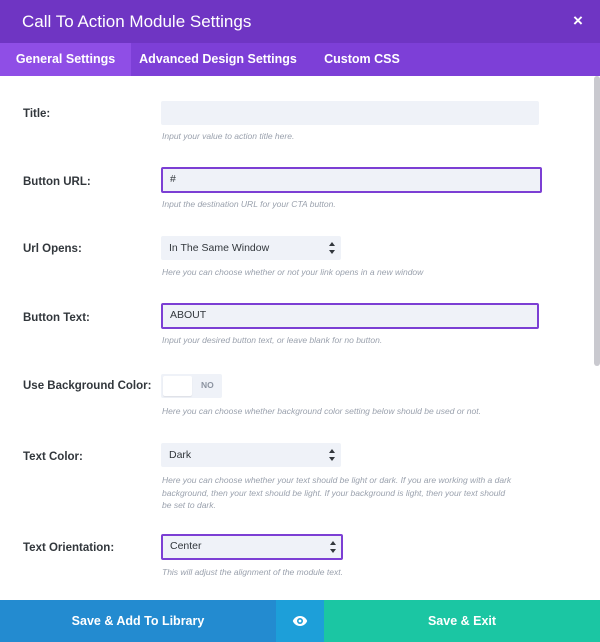 The image size is (600, 642). Describe the element at coordinates (177, 386) in the screenshot. I see `toggle-knob` at that location.